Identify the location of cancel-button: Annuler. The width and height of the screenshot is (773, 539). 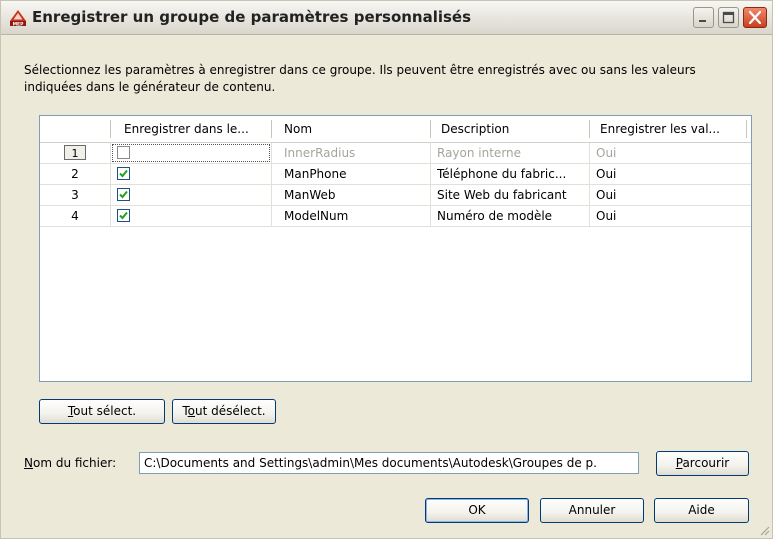
(592, 510).